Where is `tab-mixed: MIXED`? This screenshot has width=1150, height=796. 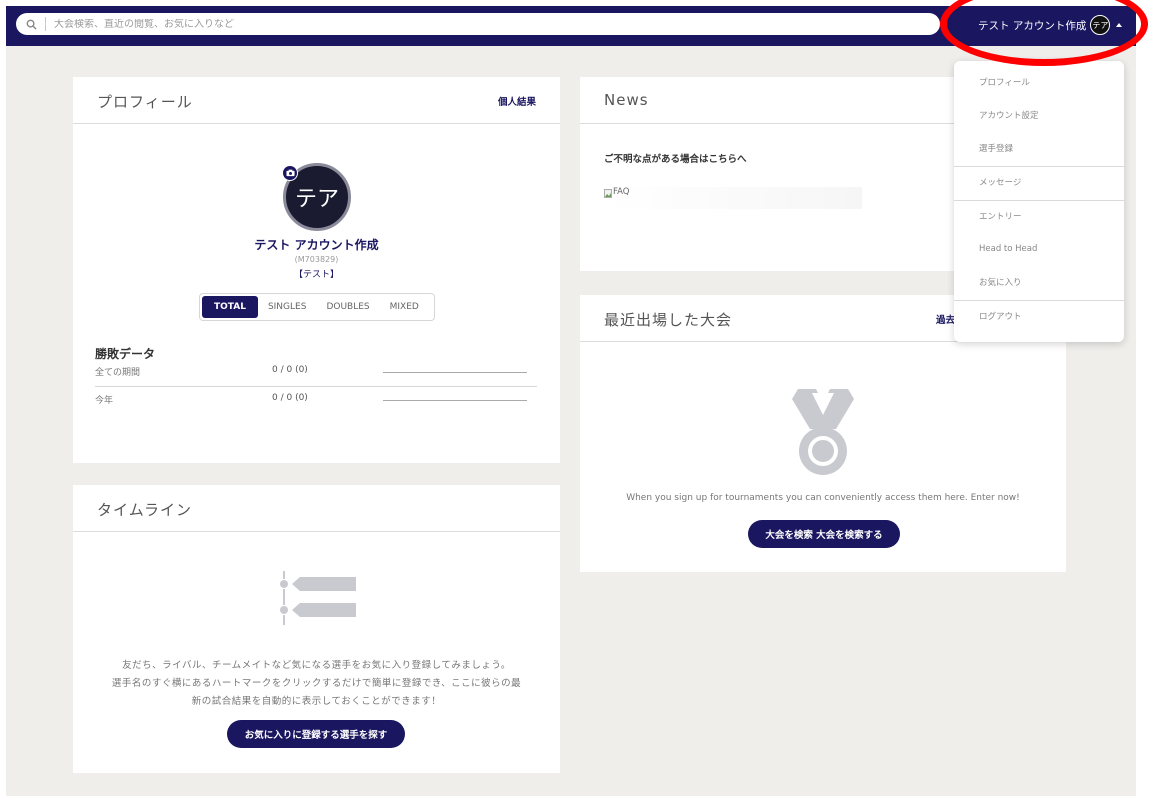
tab-mixed: MIXED is located at coordinates (404, 307).